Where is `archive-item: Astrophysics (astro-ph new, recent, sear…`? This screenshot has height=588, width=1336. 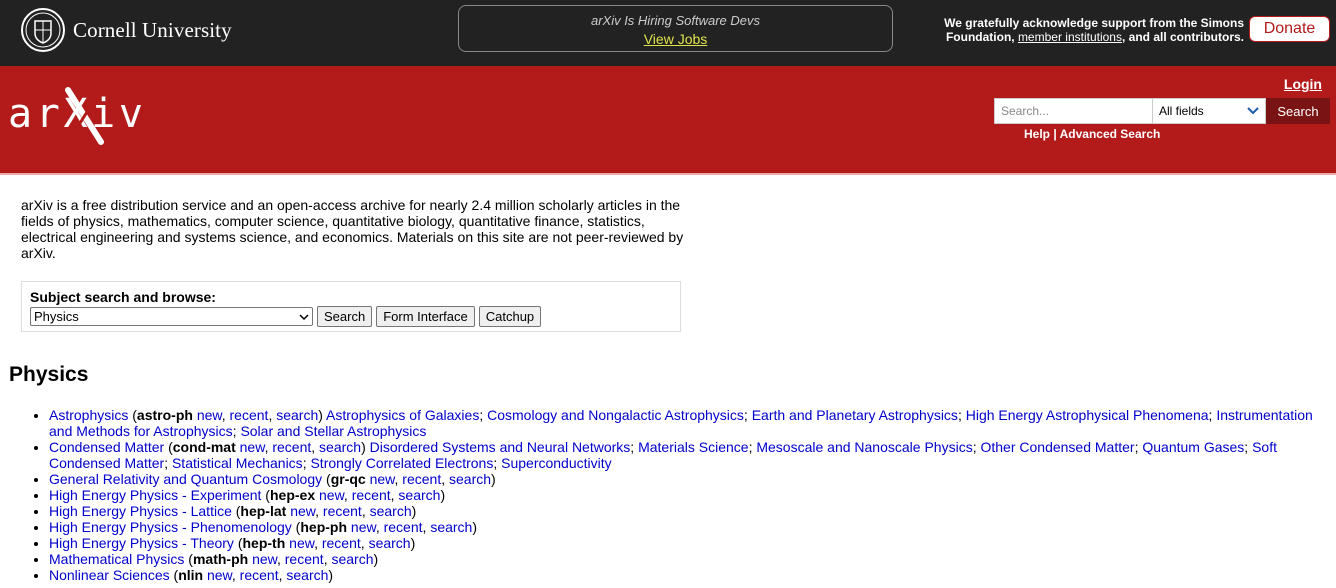
archive-item: Astrophysics (astro-ph new, recent, sear… is located at coordinates (684, 423).